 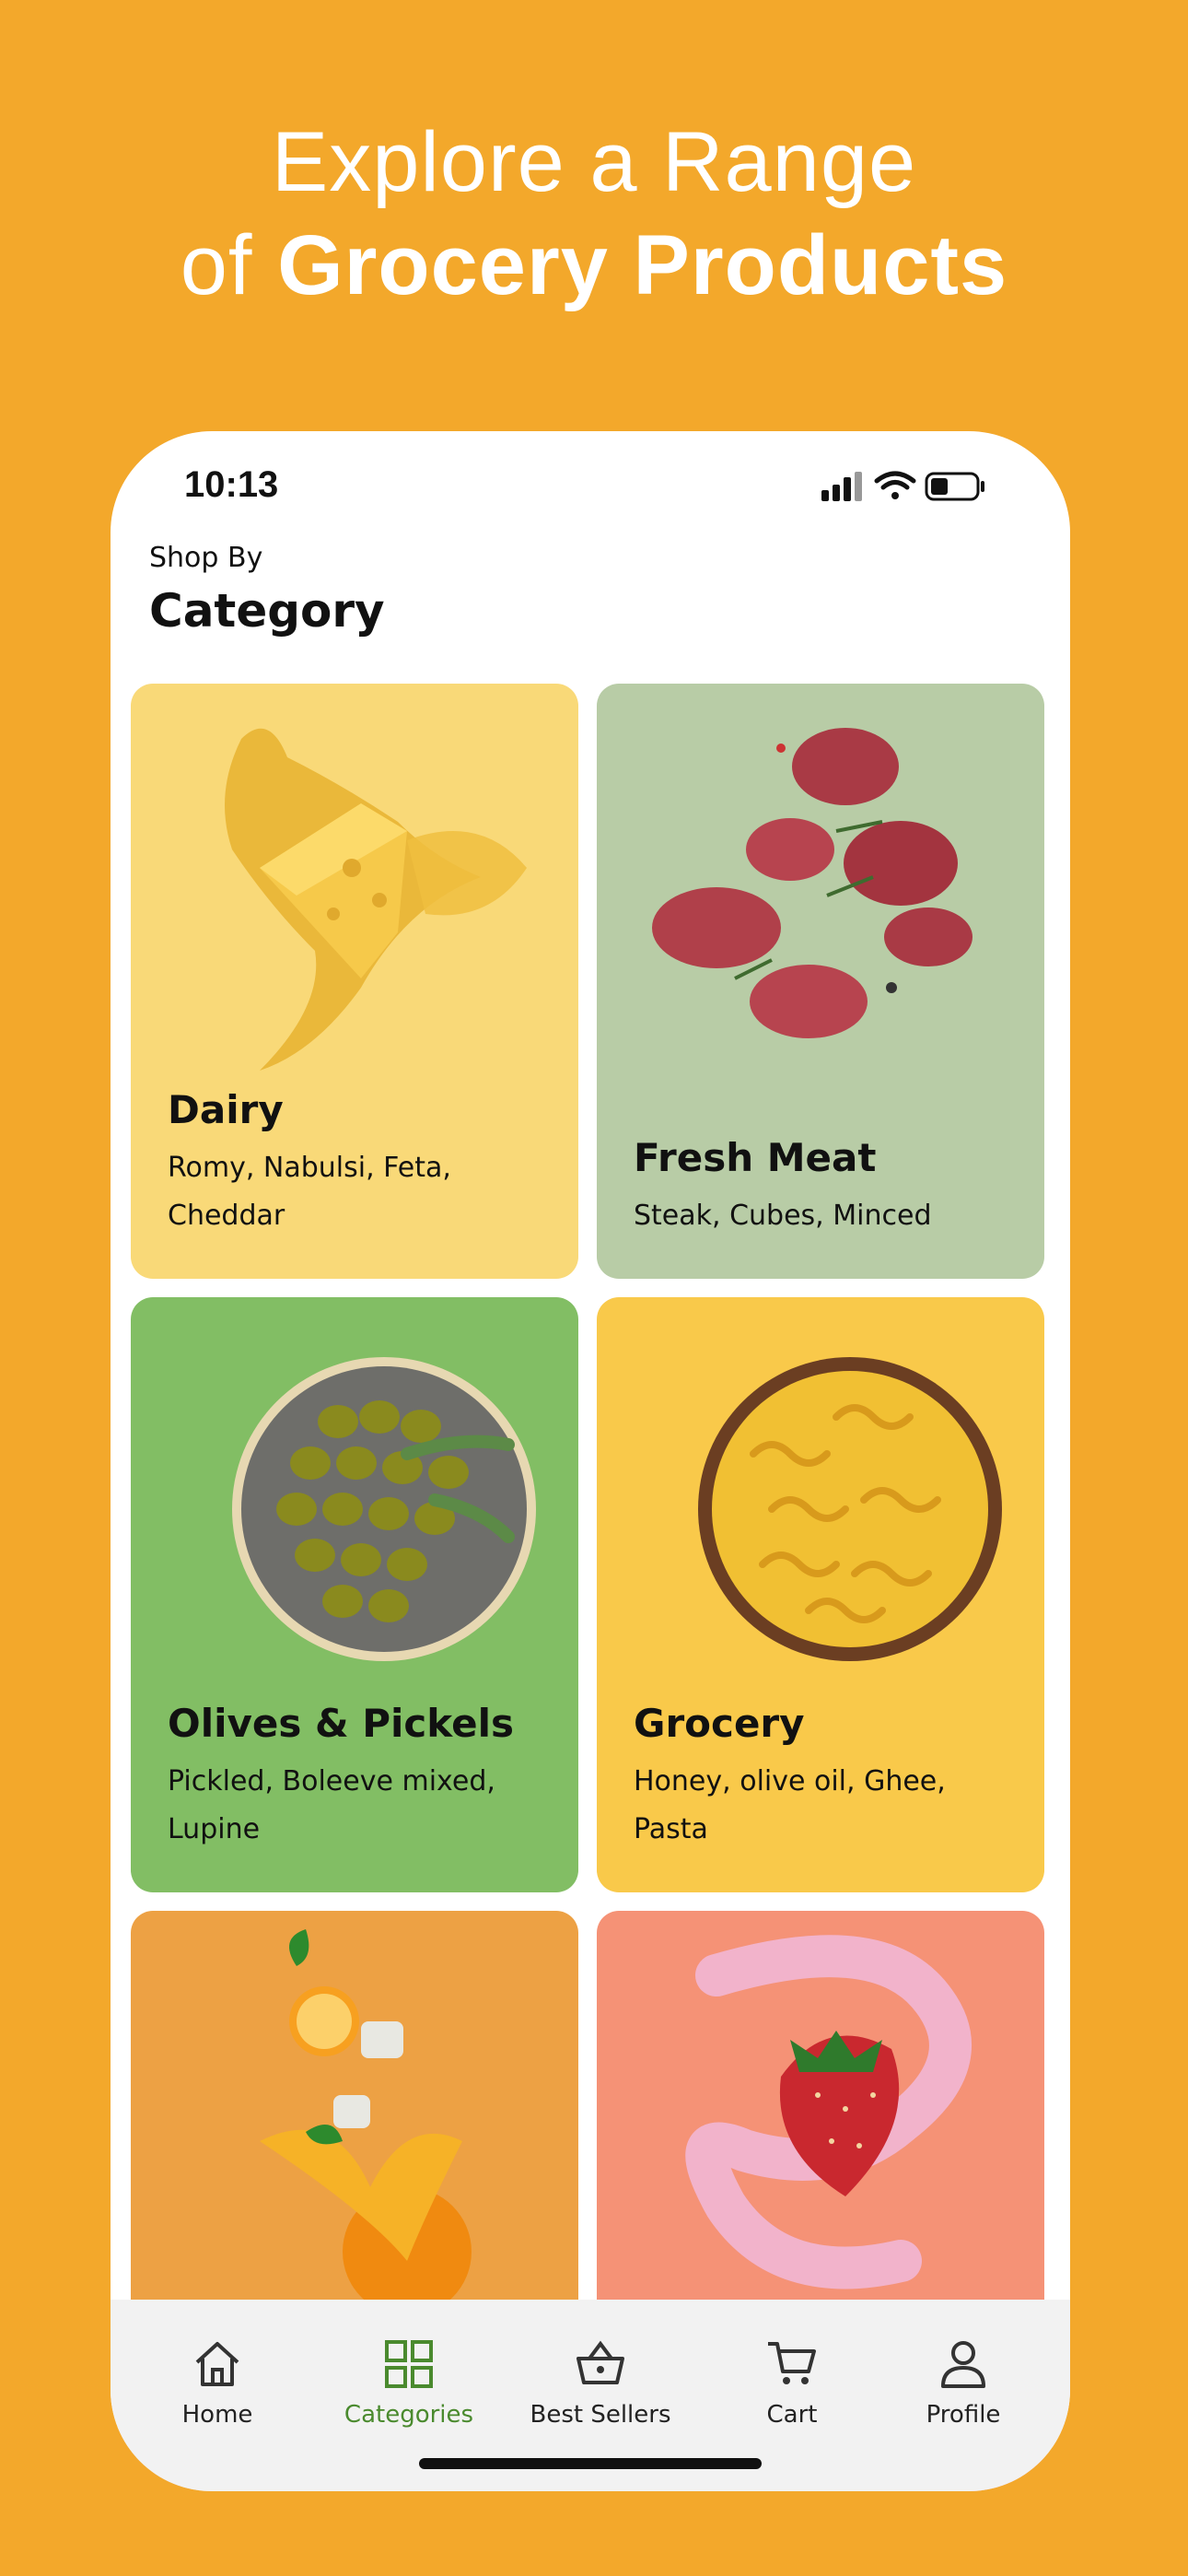 What do you see at coordinates (828, 2112) in the screenshot?
I see `strawberry-milk-swirl-image` at bounding box center [828, 2112].